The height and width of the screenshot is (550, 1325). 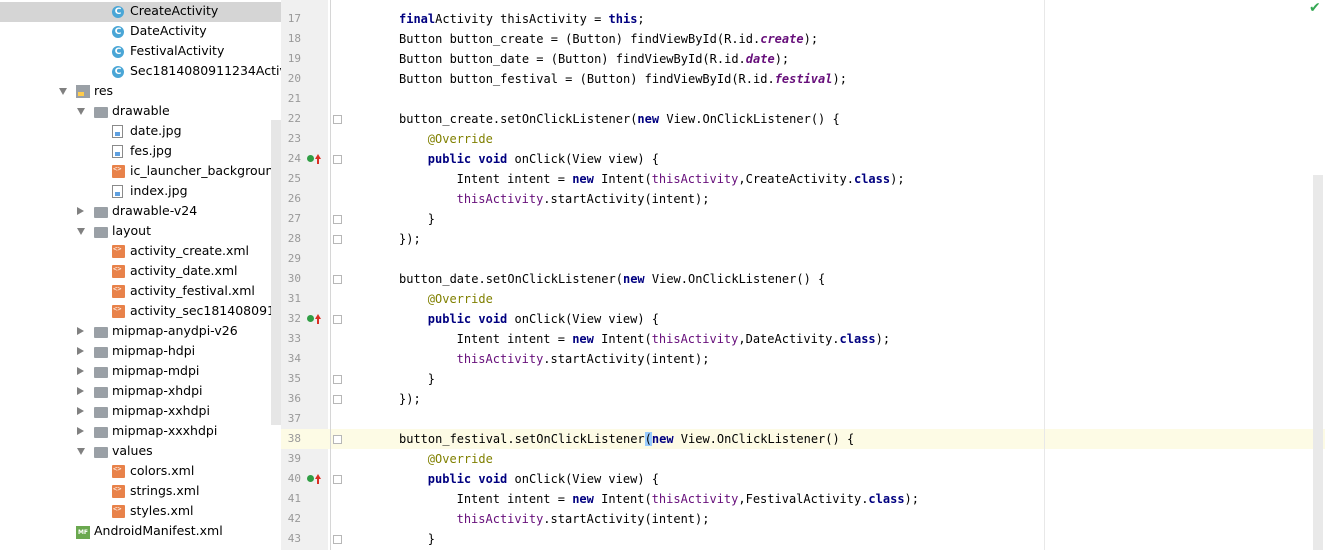 I want to click on tree-item: date.jpg, so click(x=140, y=132).